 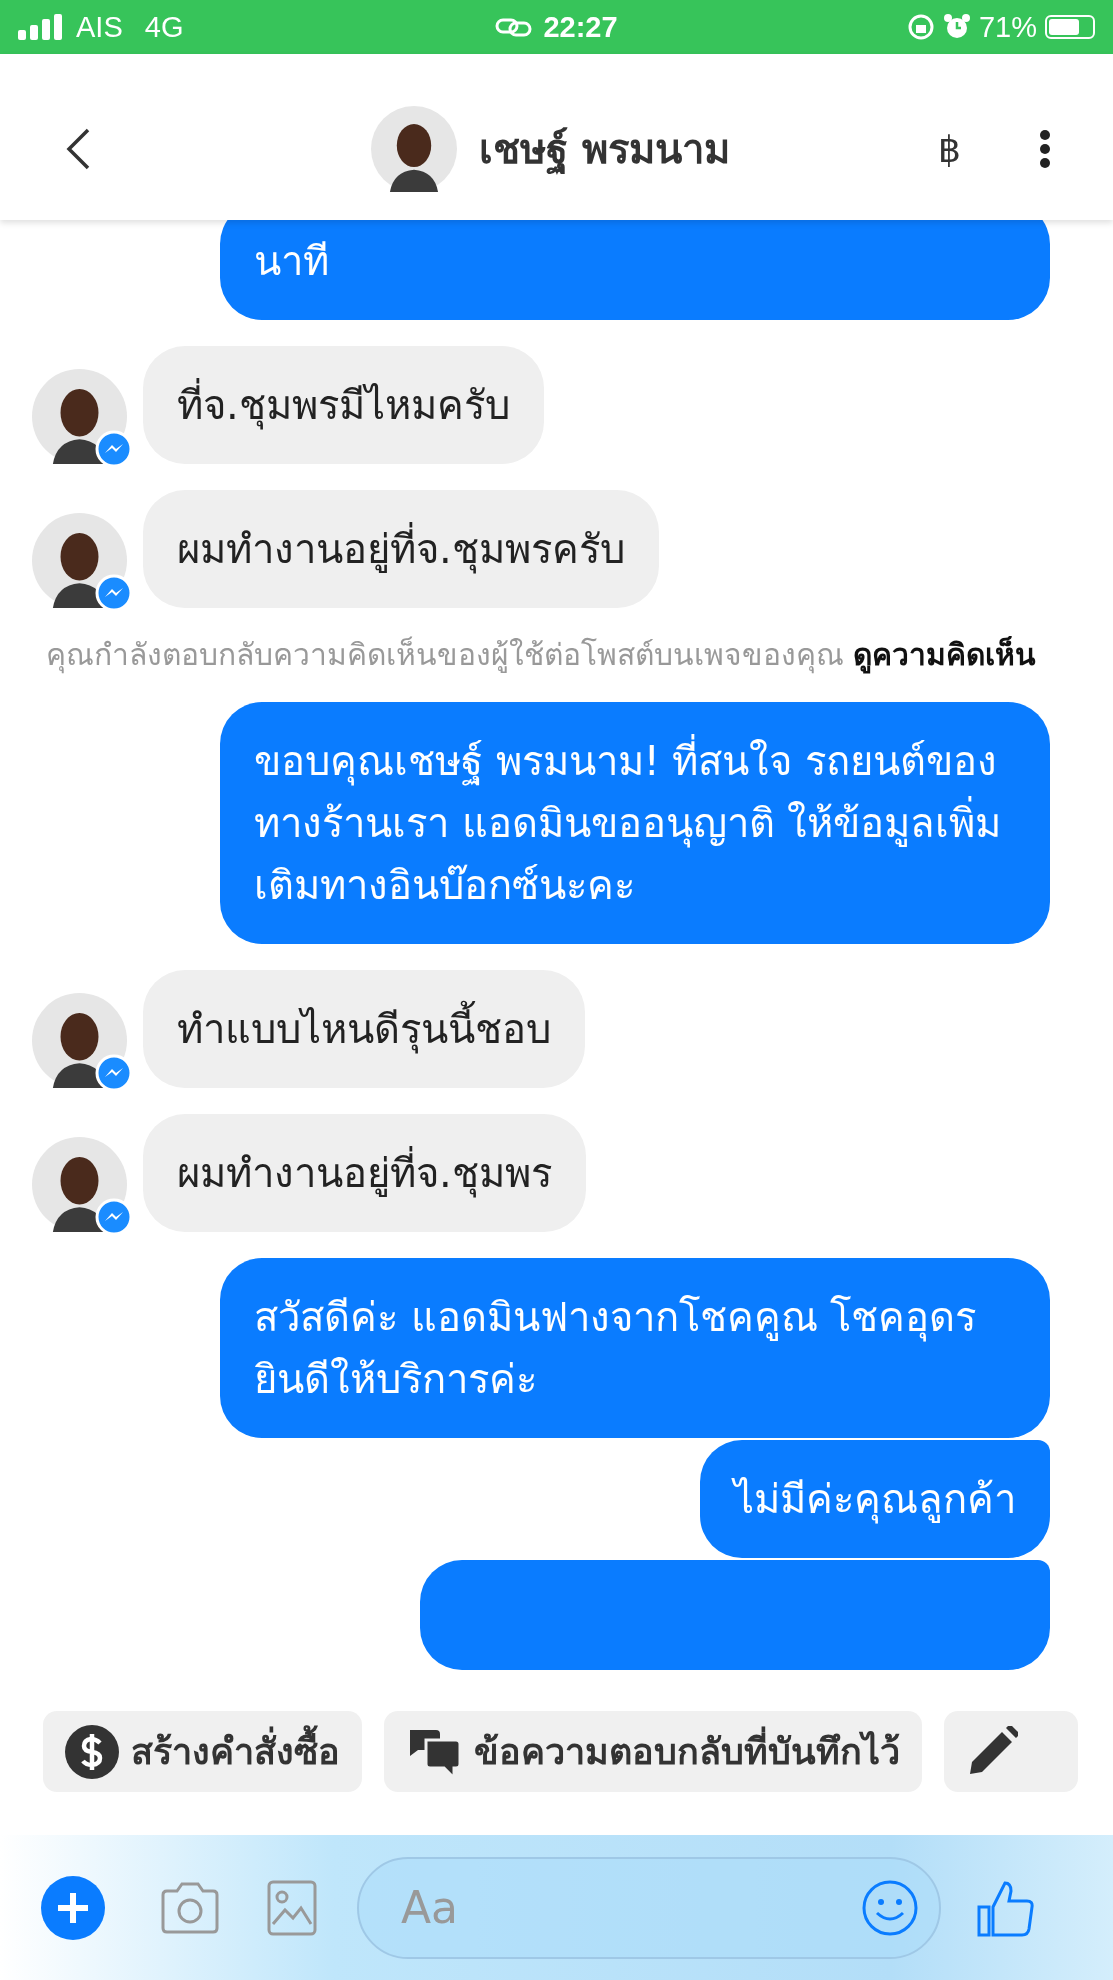 I want to click on image-icon, so click(x=292, y=1907).